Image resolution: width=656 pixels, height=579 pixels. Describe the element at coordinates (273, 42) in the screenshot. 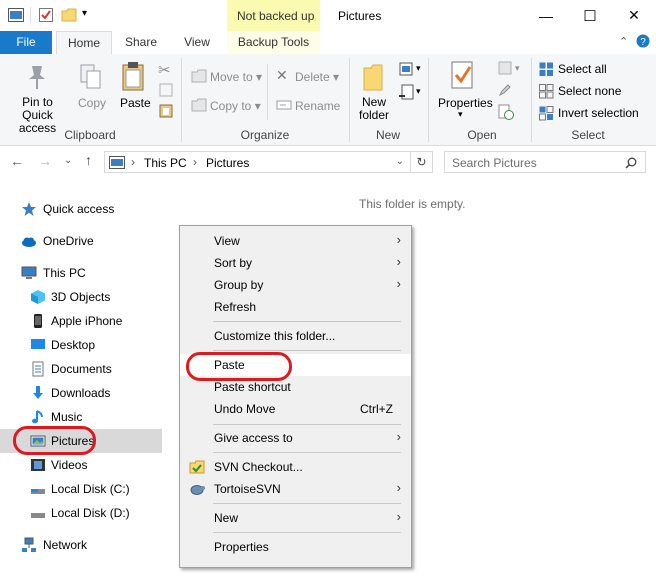

I see `tab-backup-tools: Backup Tools` at that location.